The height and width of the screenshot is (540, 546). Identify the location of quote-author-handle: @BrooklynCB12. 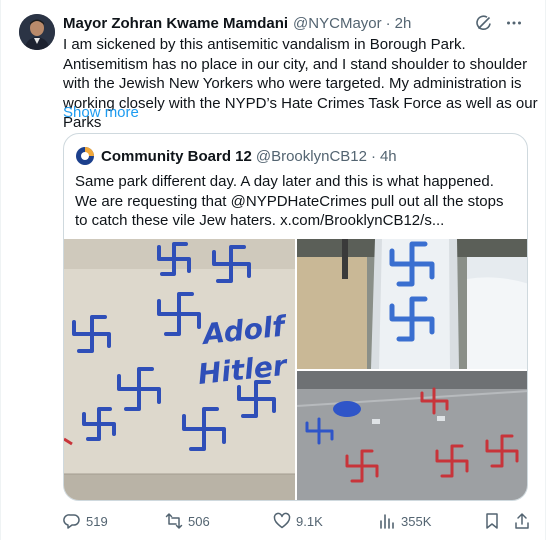
(311, 156).